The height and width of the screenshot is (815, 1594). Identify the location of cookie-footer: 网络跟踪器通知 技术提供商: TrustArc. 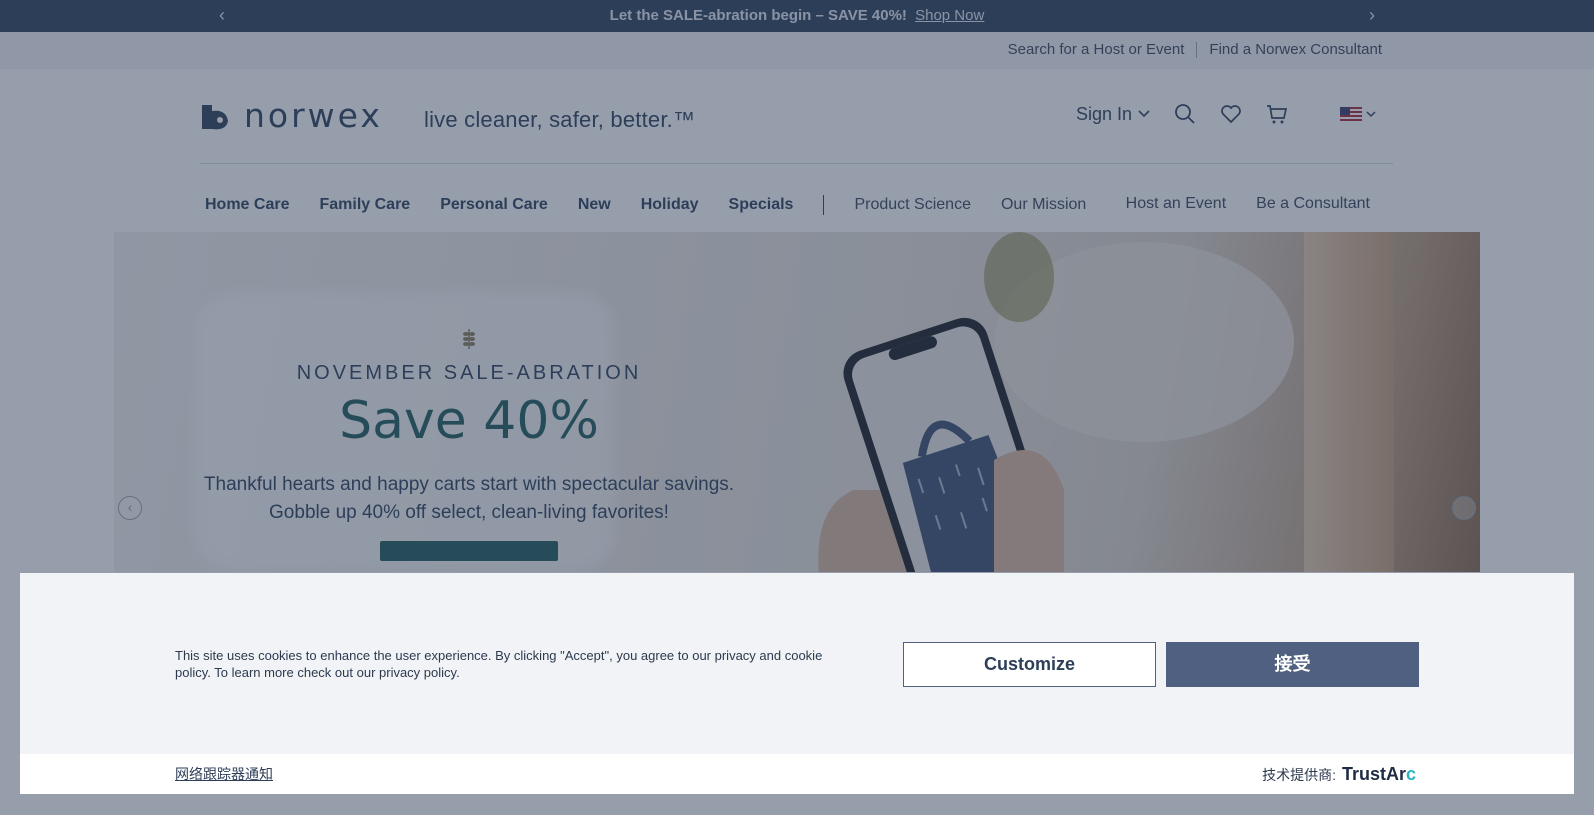
(797, 774).